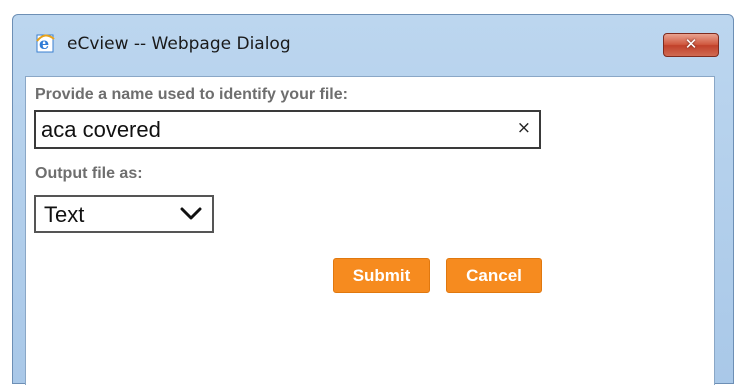  What do you see at coordinates (191, 214) in the screenshot?
I see `chevron-down-icon` at bounding box center [191, 214].